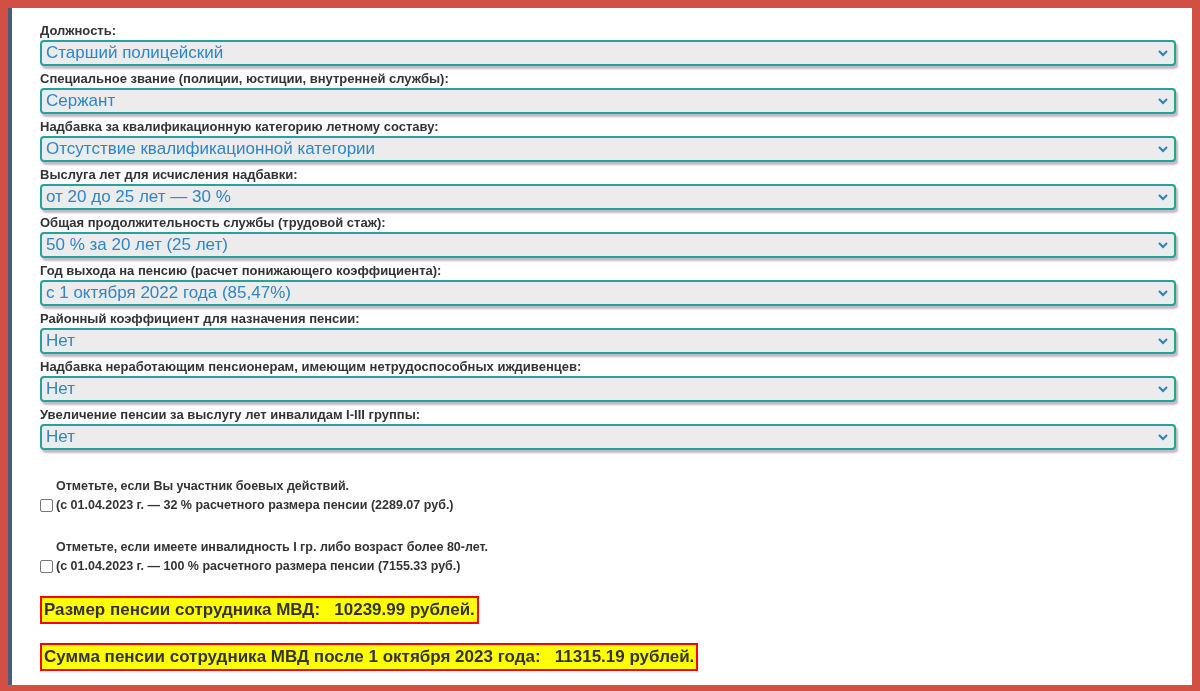 This screenshot has width=1200, height=691. What do you see at coordinates (608, 53) in the screenshot?
I see `dropdown-field: Старший полицейский` at bounding box center [608, 53].